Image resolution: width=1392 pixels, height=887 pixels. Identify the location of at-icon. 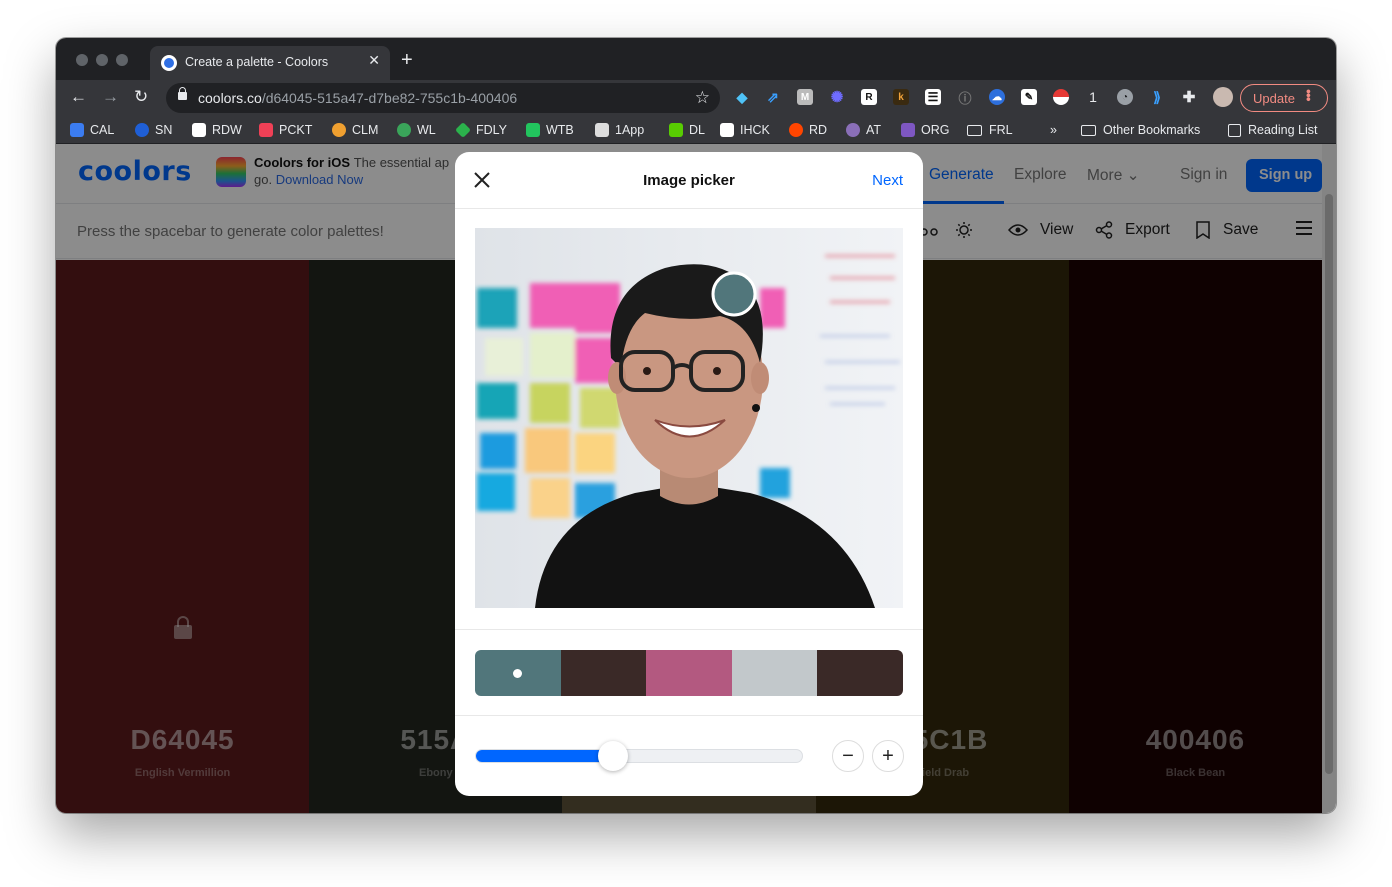
(853, 130).